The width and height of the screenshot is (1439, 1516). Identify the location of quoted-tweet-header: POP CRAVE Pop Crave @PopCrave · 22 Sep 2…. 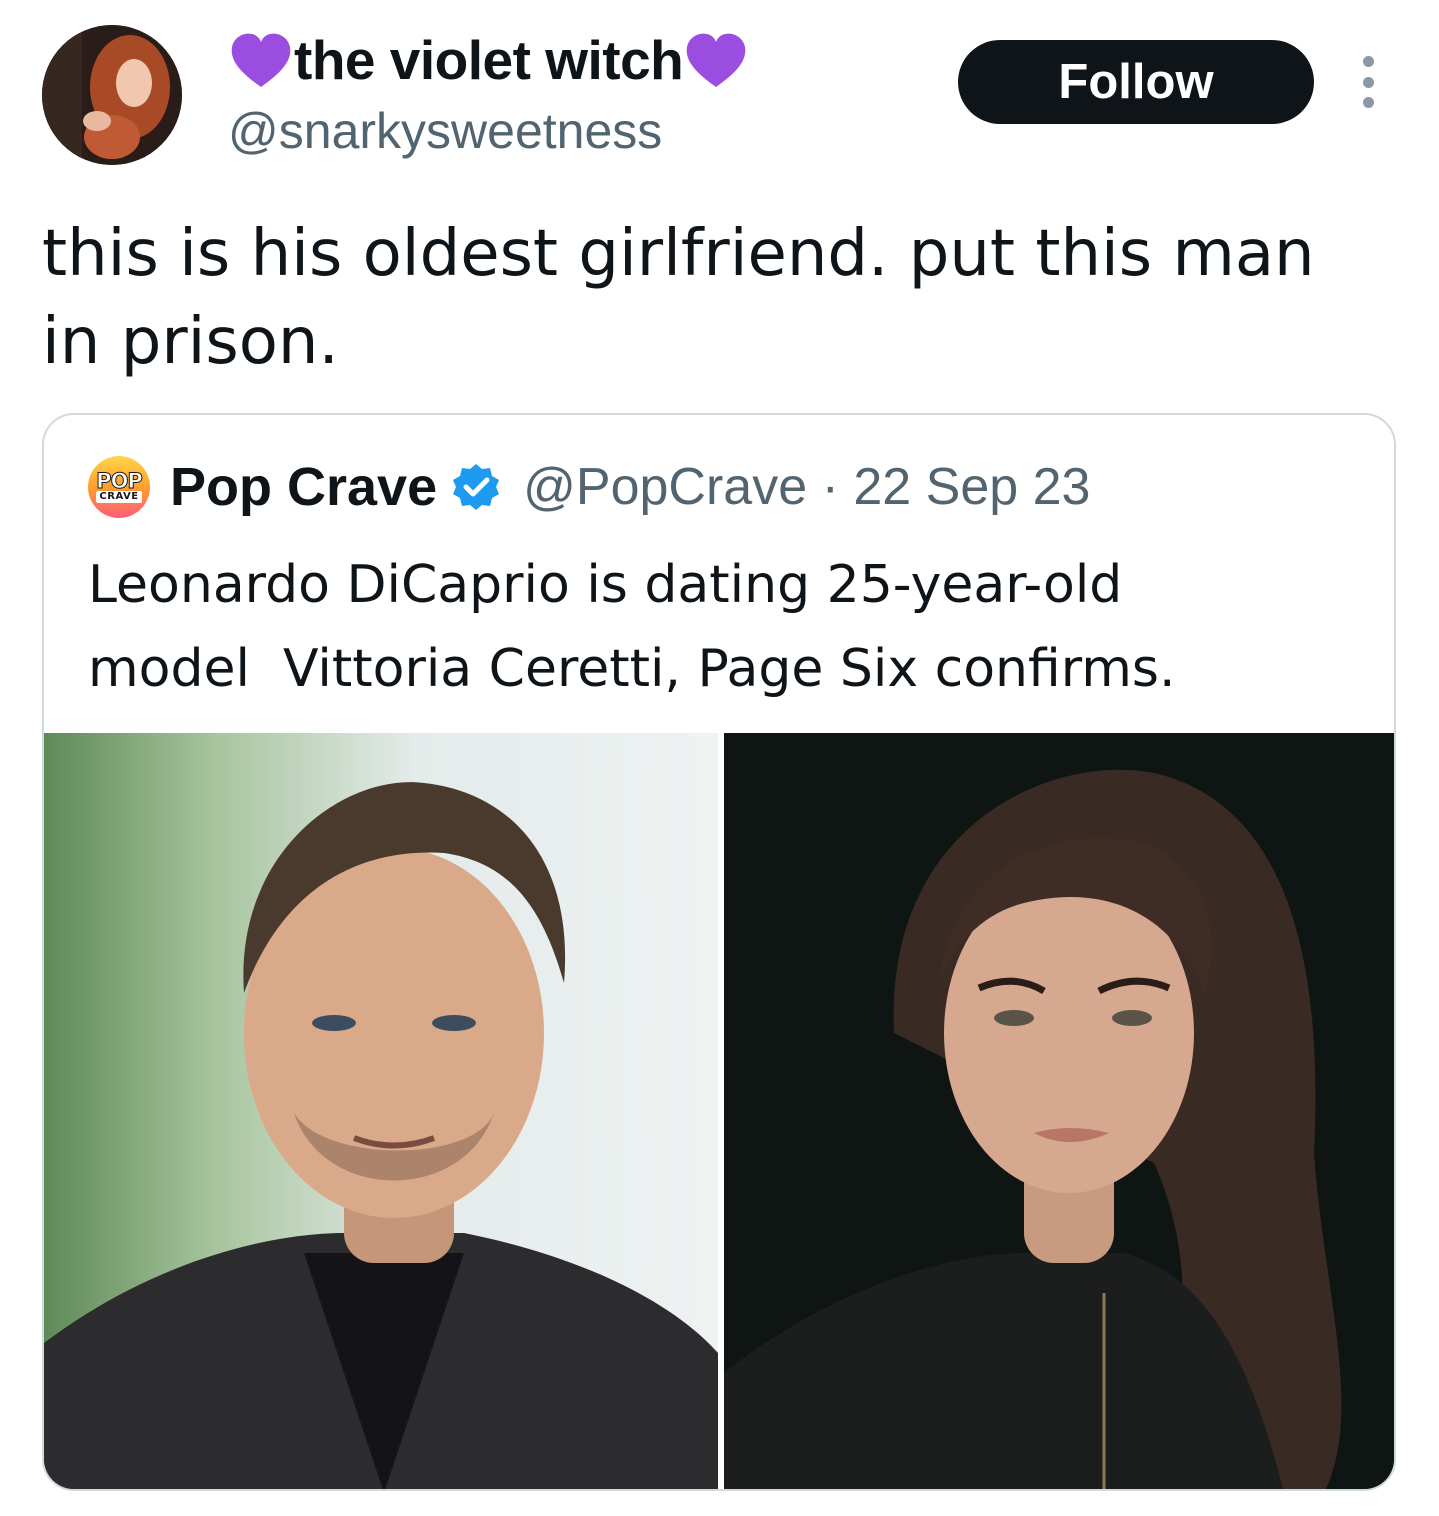
(589, 487).